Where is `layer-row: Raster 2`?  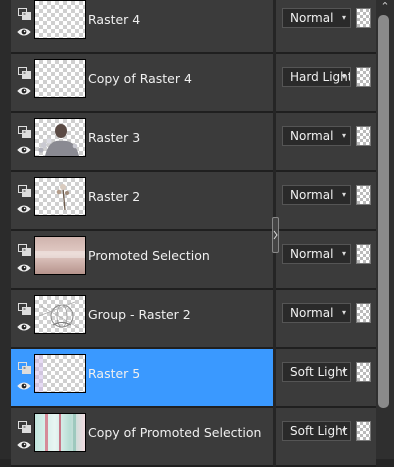 layer-row: Raster 2 is located at coordinates (142, 201).